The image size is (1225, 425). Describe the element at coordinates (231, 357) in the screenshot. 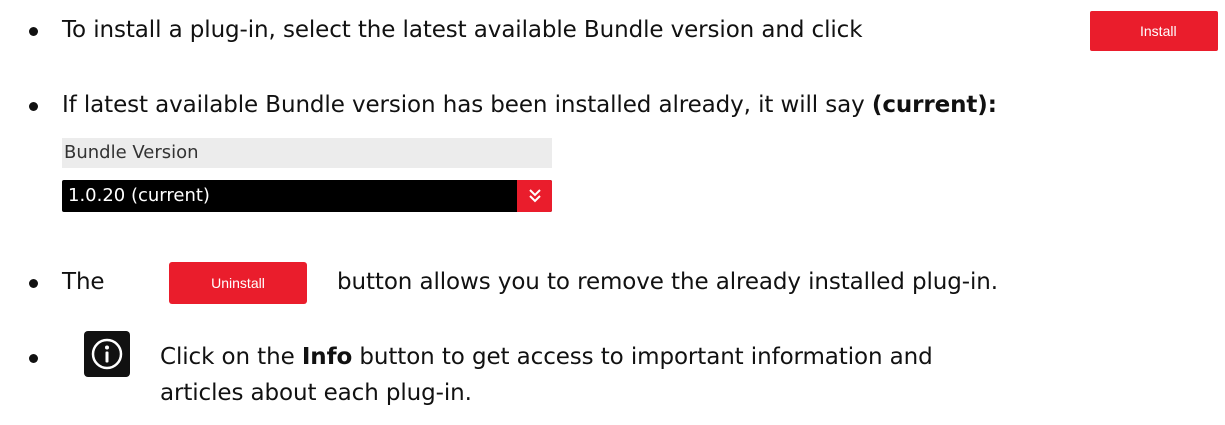

I see `instruction-info-prefix: Click on the` at that location.